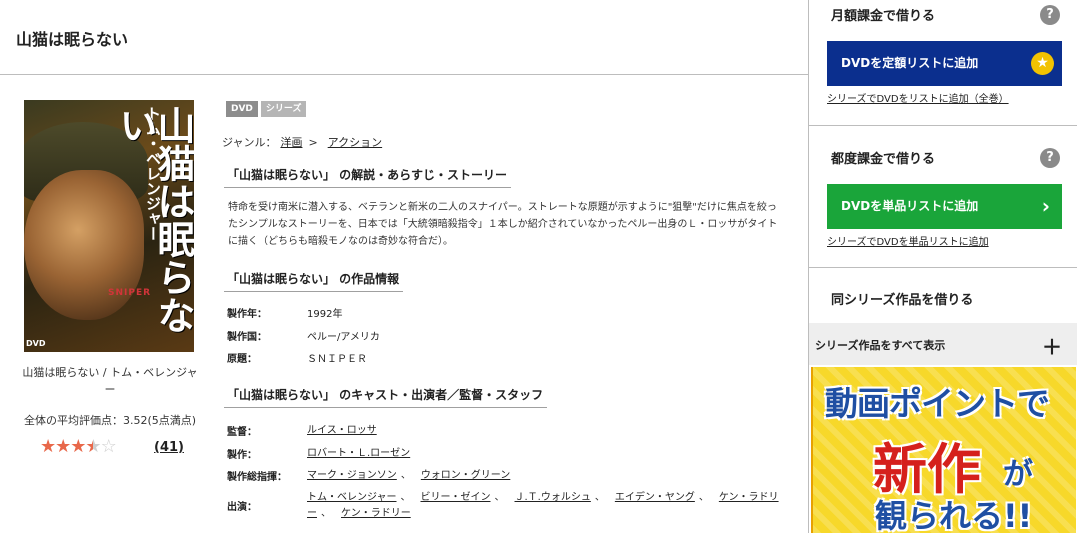  I want to click on staff-label: 監督：, so click(242, 432).